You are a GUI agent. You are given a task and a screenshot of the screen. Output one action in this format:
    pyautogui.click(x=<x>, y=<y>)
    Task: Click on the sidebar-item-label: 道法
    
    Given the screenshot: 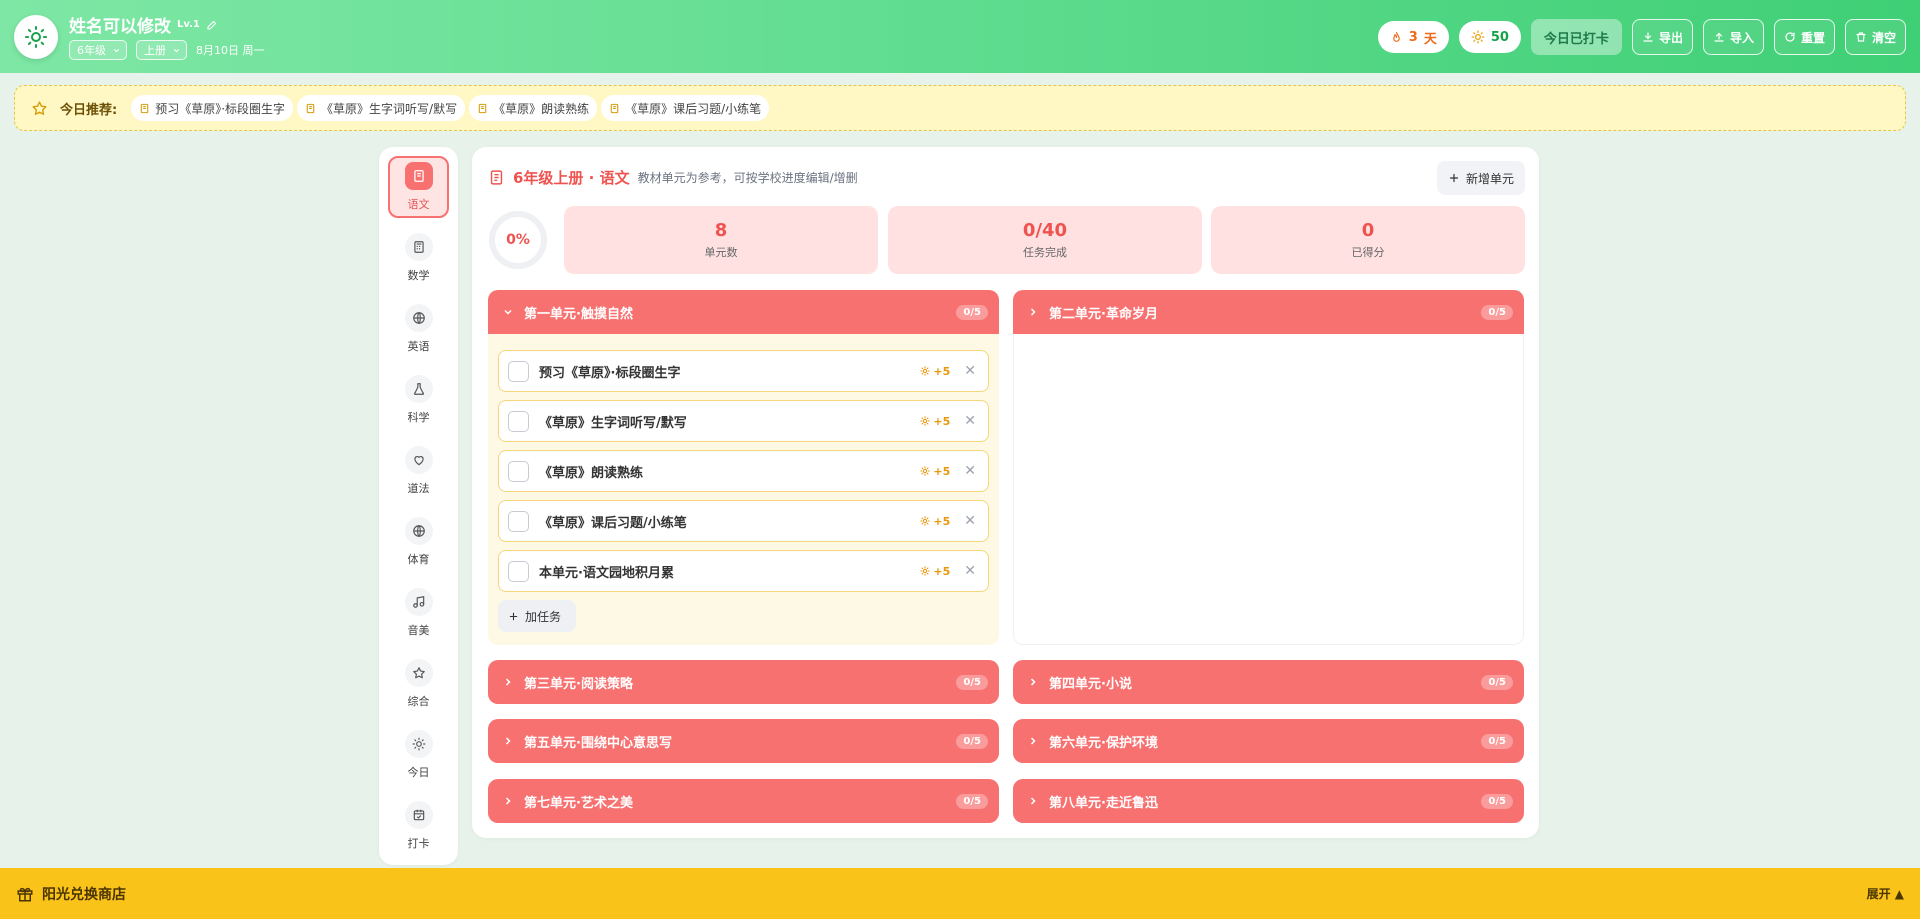 What is the action you would take?
    pyautogui.click(x=418, y=488)
    